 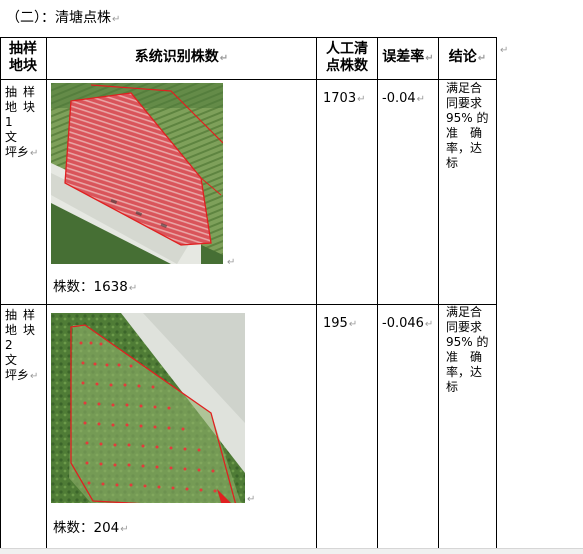 I want to click on row2-recognition-image, so click(x=148, y=408).